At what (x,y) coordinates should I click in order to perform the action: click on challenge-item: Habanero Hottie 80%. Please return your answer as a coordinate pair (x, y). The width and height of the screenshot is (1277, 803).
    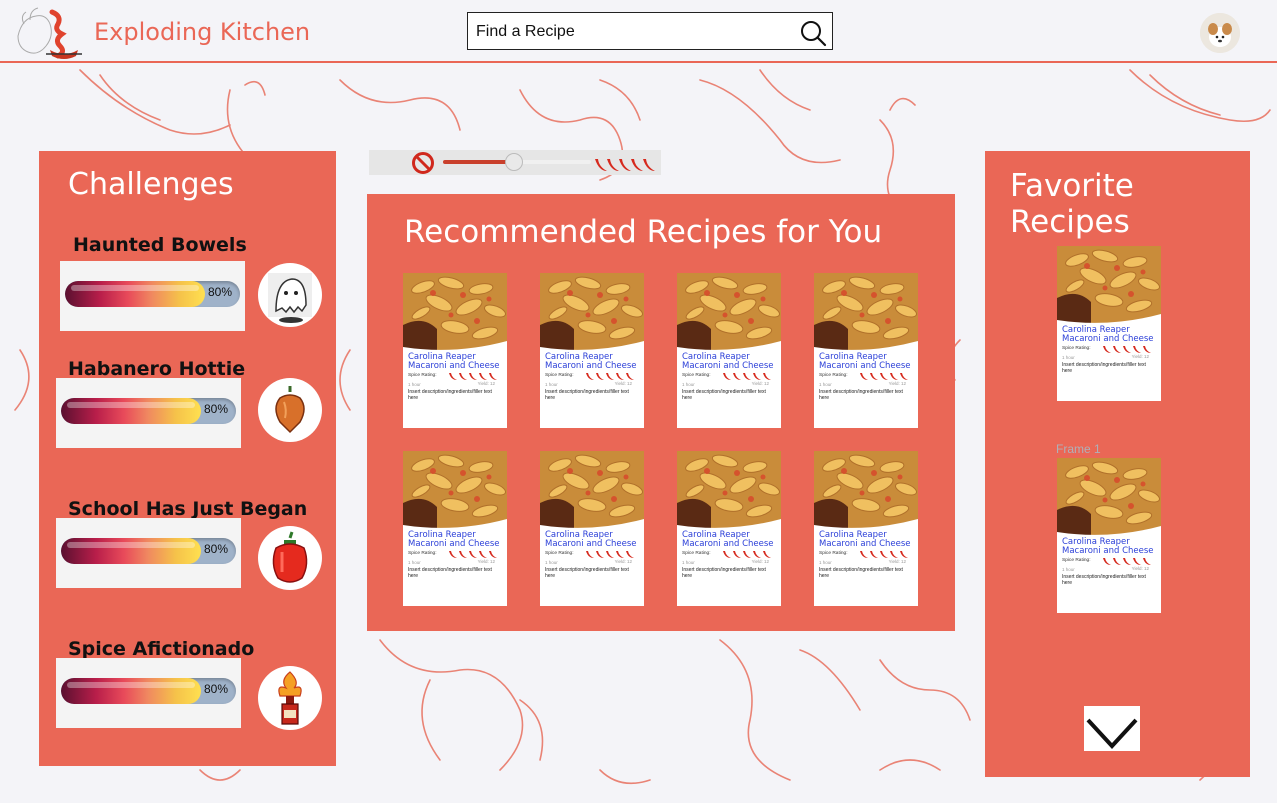
    Looking at the image, I should click on (187, 412).